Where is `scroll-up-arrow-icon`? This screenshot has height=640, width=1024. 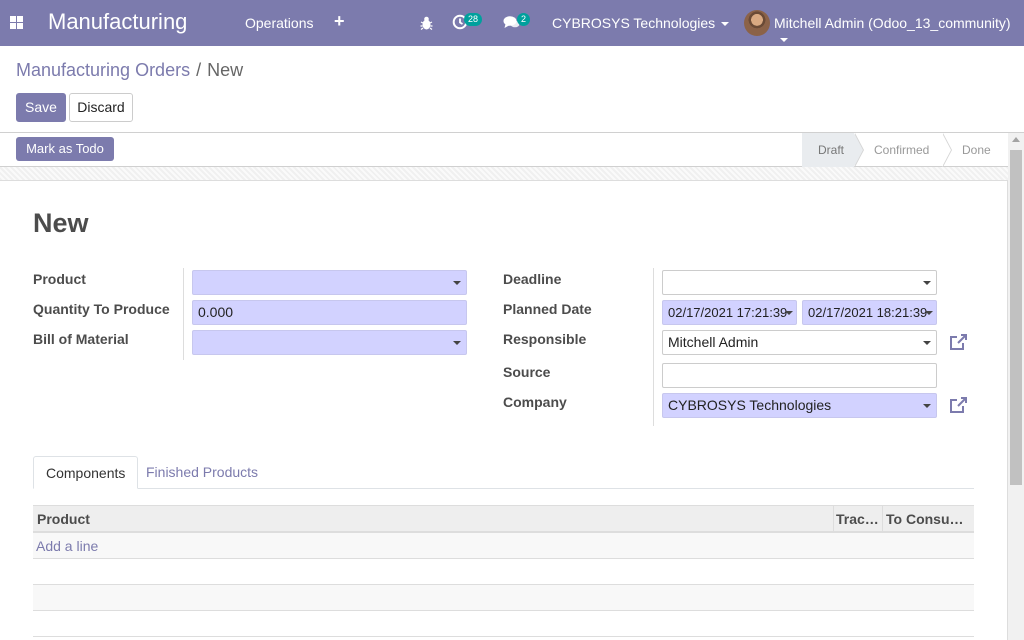
scroll-up-arrow-icon is located at coordinates (1016, 139).